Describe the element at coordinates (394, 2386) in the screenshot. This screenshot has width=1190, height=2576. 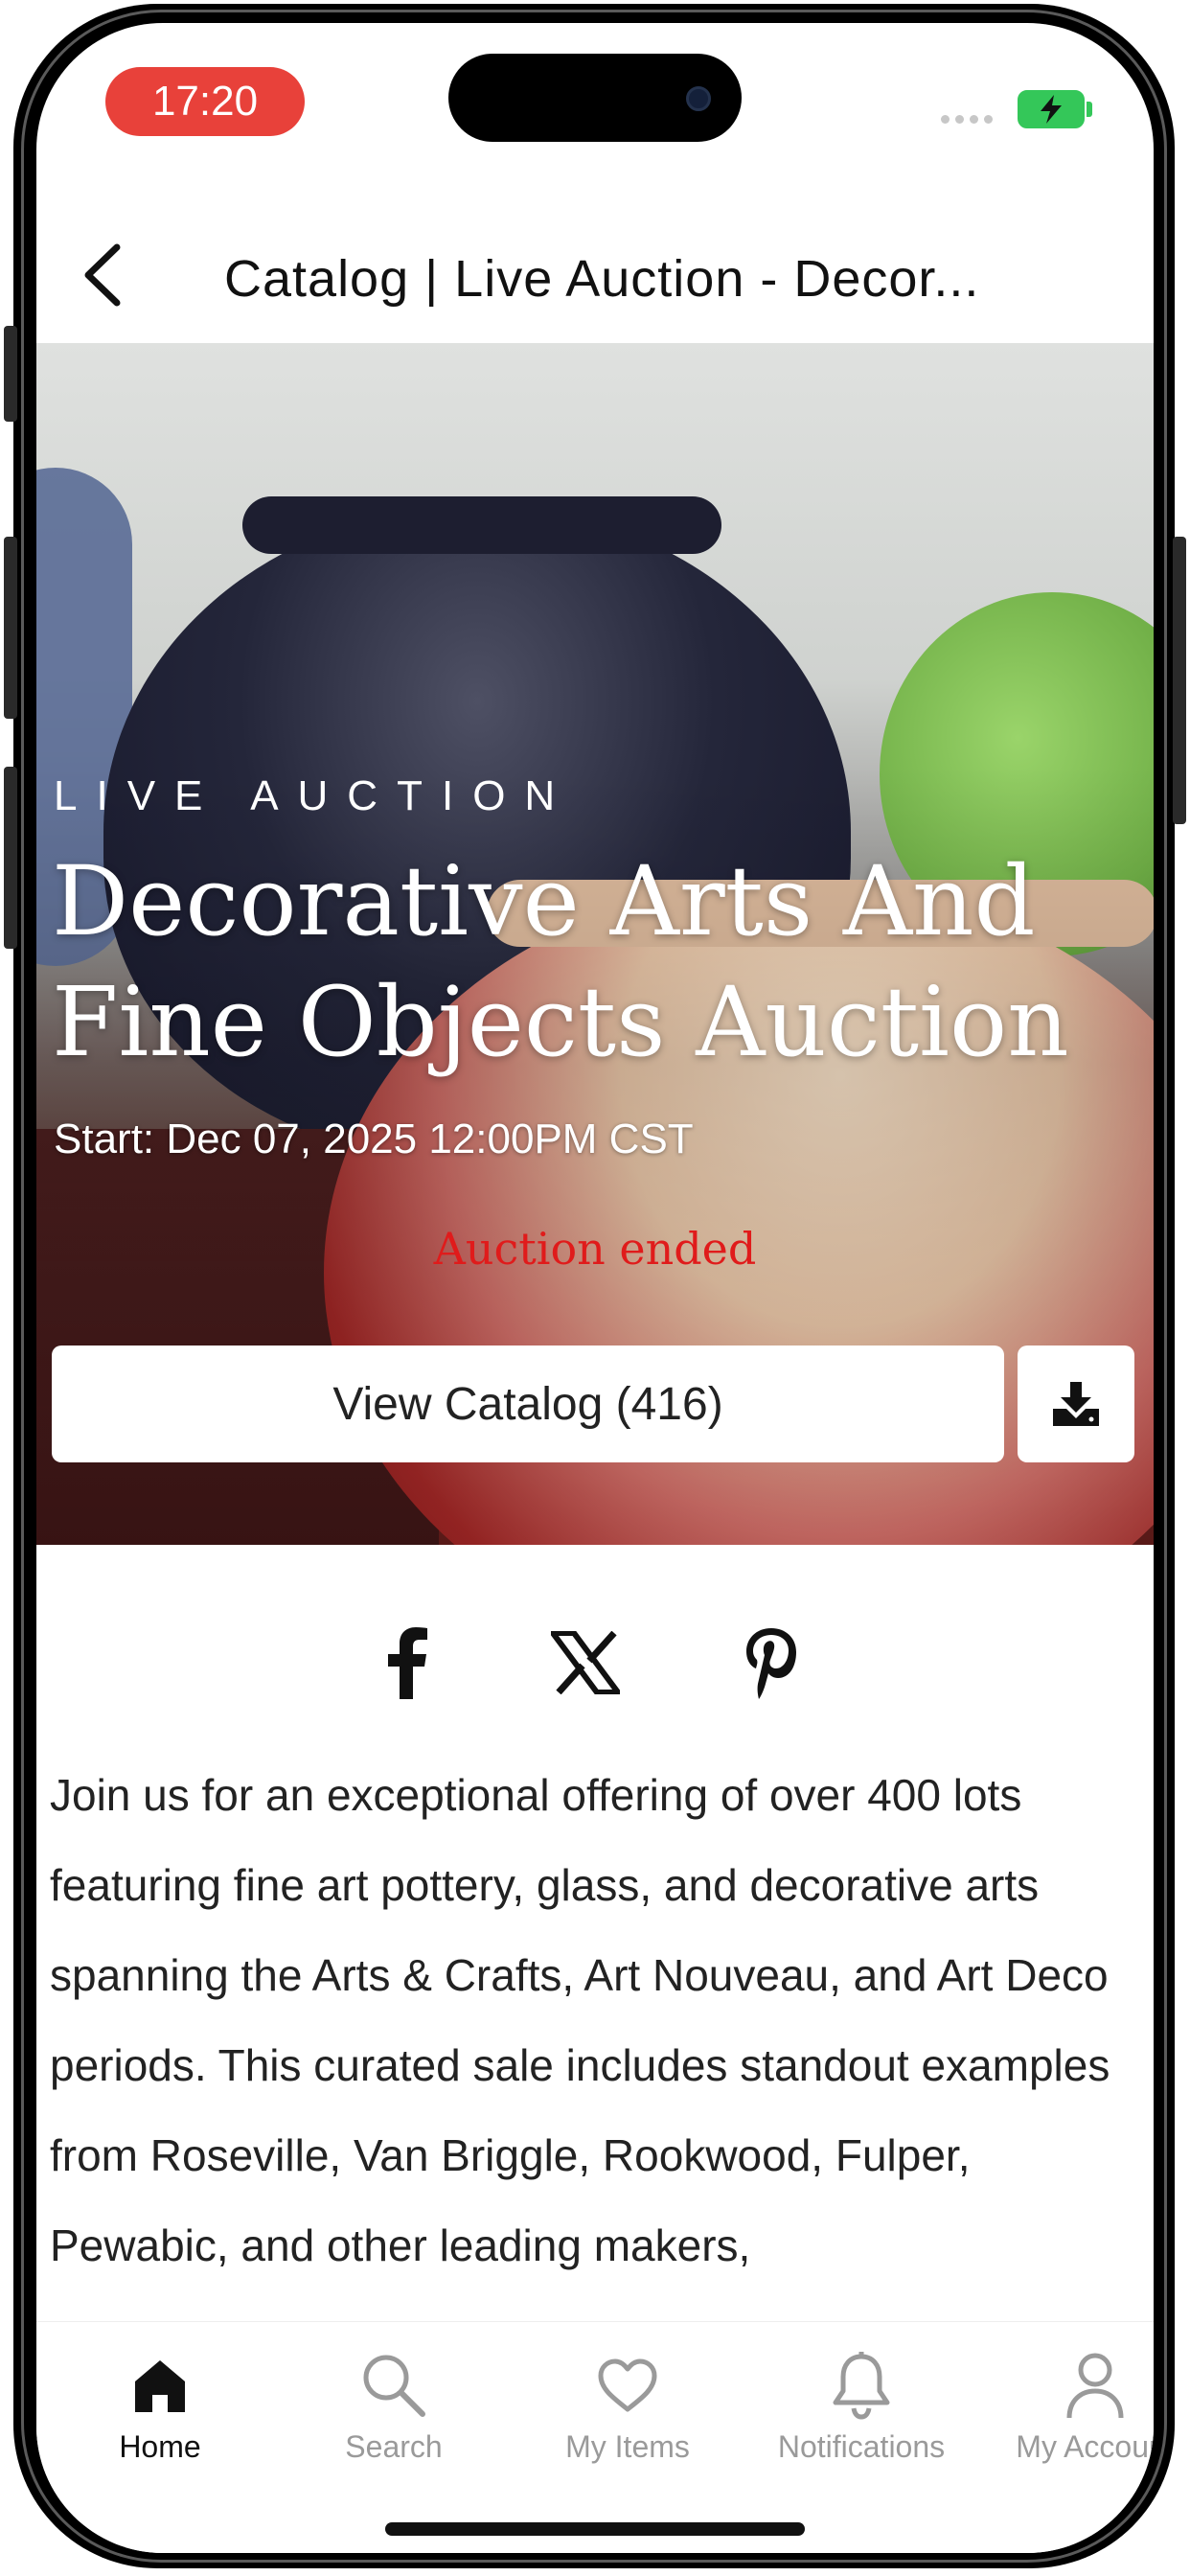
I see `search-icon` at that location.